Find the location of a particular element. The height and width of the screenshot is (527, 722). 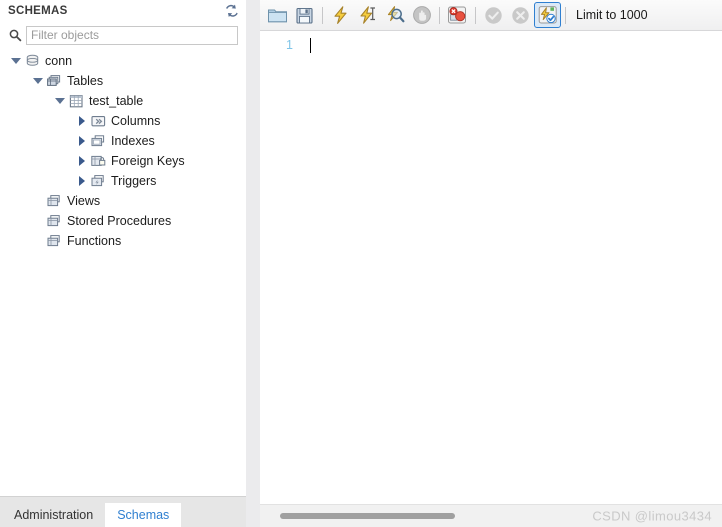

check-circle-icon is located at coordinates (493, 15).